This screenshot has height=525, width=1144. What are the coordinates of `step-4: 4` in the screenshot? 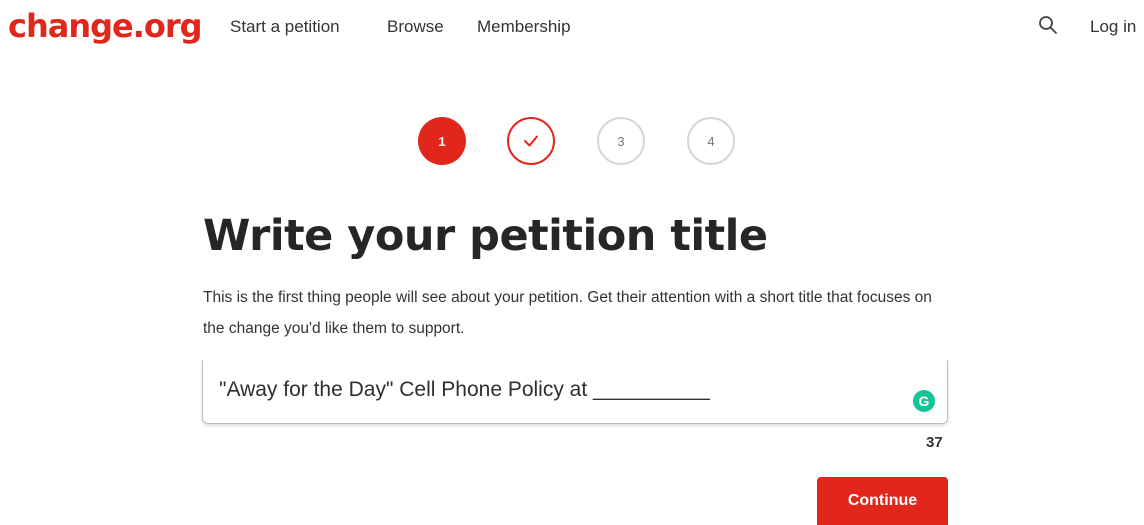 It's located at (711, 141).